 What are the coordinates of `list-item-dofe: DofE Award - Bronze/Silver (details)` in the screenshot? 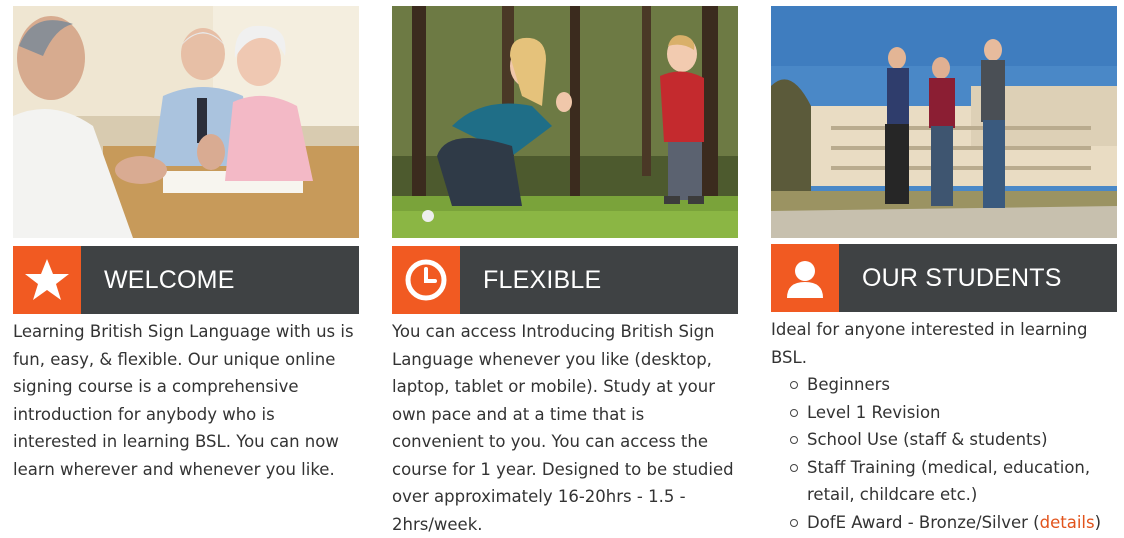 It's located at (952, 523).